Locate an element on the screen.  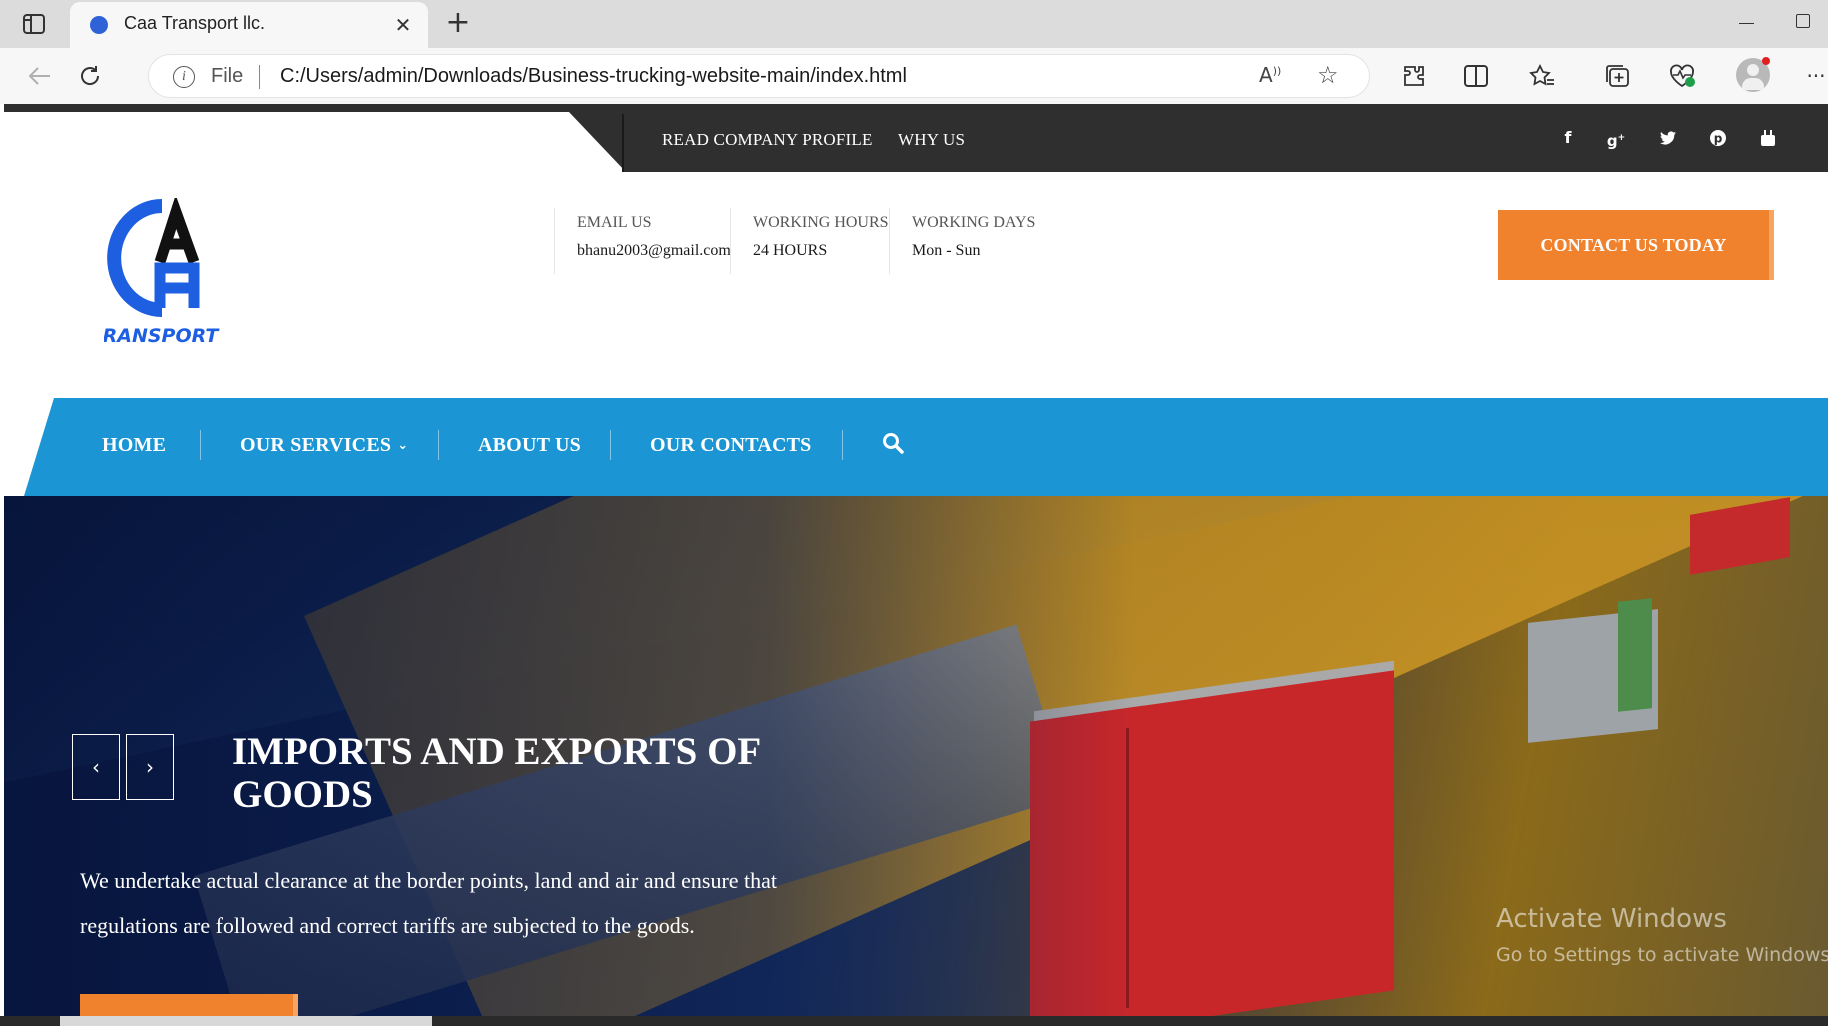
email-label: EMAIL US is located at coordinates (614, 222).